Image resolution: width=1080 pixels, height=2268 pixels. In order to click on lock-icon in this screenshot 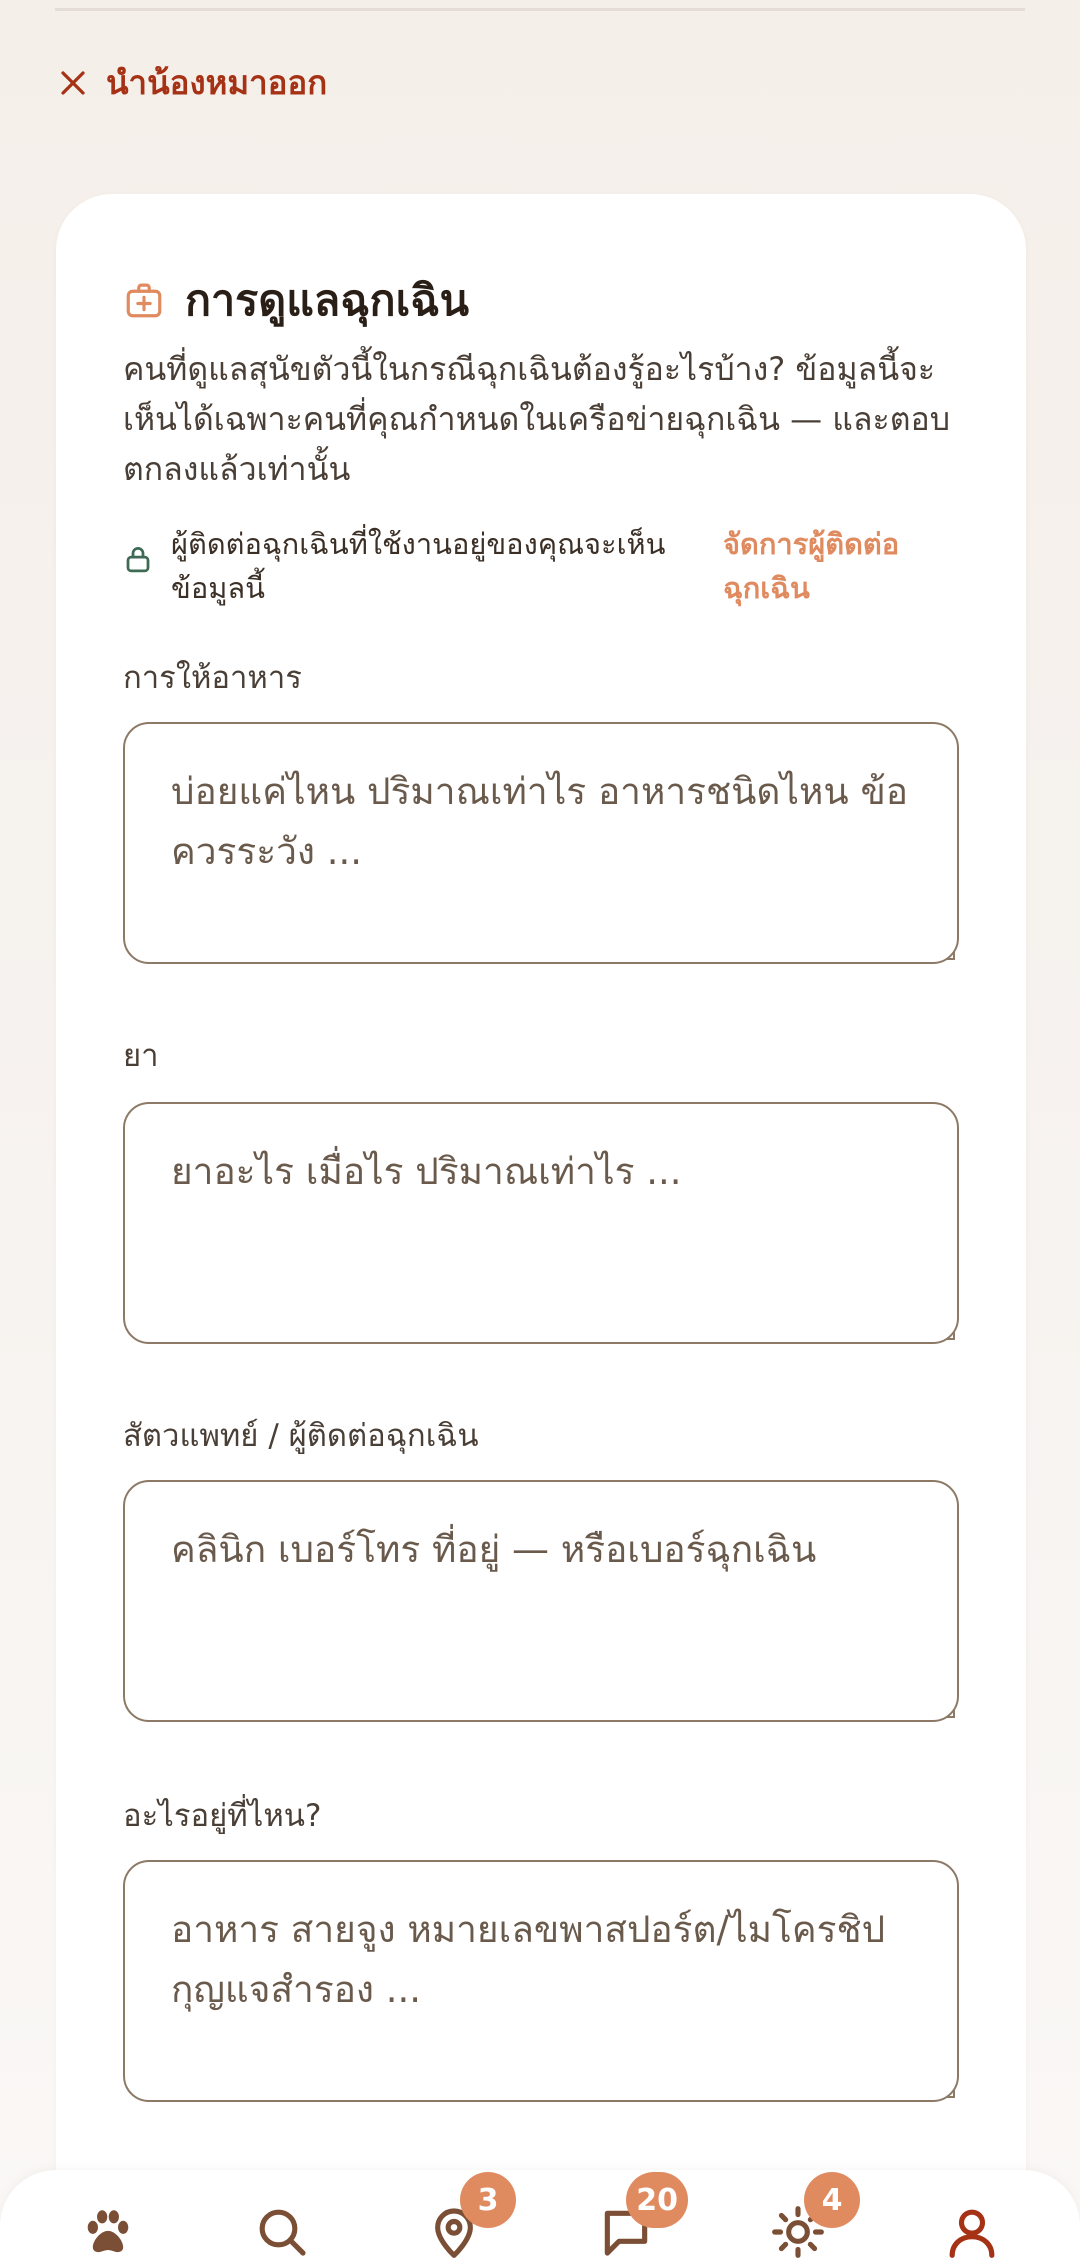, I will do `click(138, 560)`.